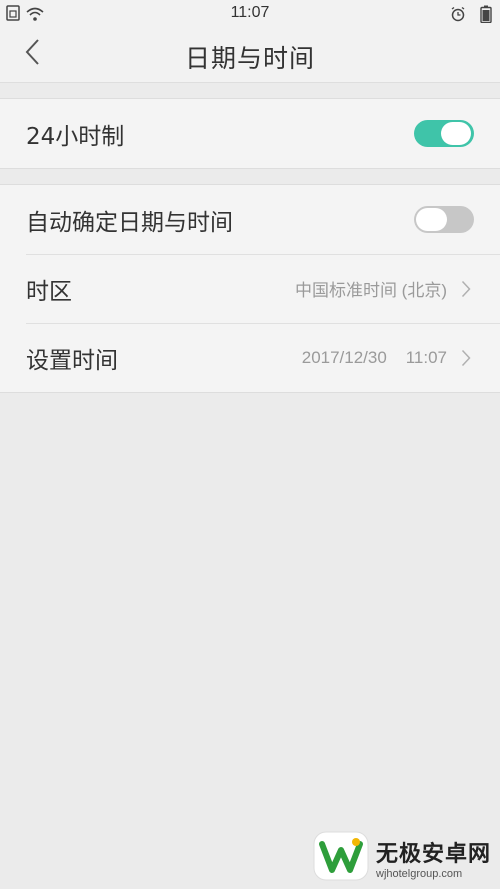 The image size is (500, 889). I want to click on setting-value-set-time: 2017/12/30 11:07, so click(374, 357).